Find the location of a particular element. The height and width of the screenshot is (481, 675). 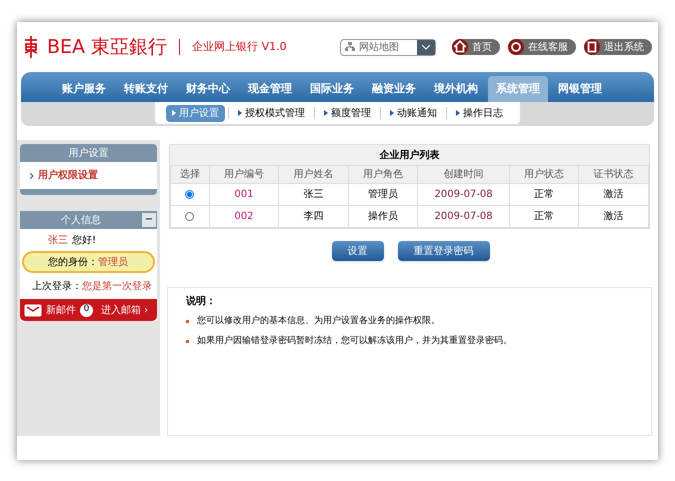

column-header: 用户编号 is located at coordinates (244, 175).